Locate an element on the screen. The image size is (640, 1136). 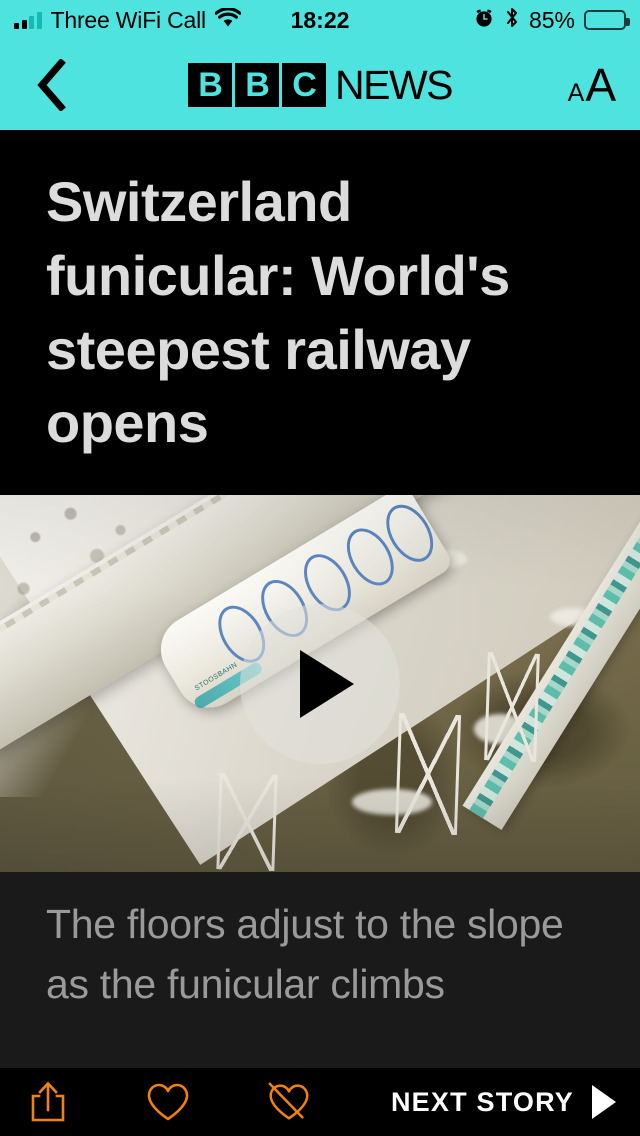
chevron-left-icon is located at coordinates (51, 85).